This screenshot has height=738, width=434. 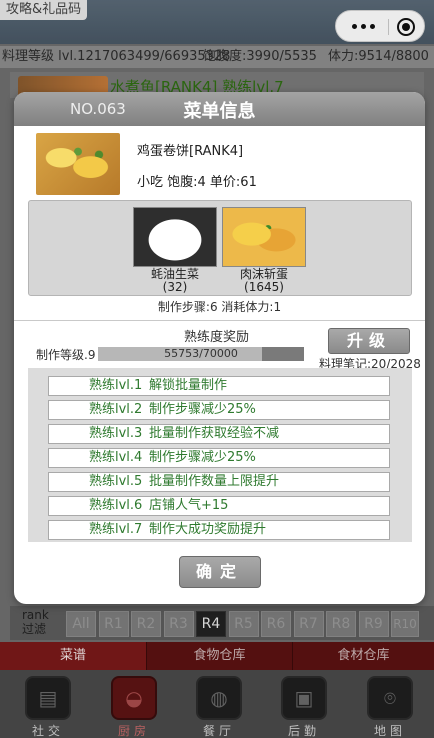 What do you see at coordinates (369, 341) in the screenshot?
I see `upgrade-button: 升级` at bounding box center [369, 341].